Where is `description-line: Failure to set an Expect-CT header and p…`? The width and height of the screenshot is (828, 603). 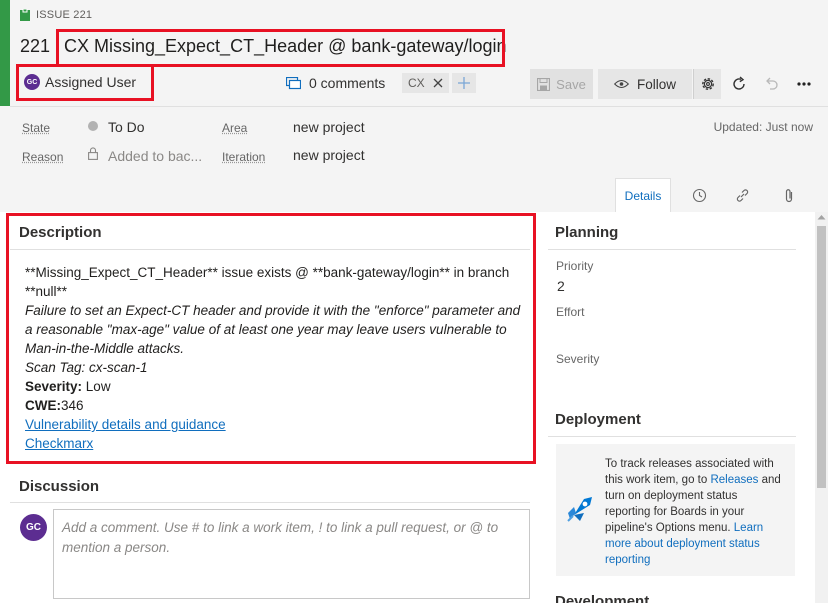
description-line: Failure to set an Expect-CT header and p… is located at coordinates (272, 310).